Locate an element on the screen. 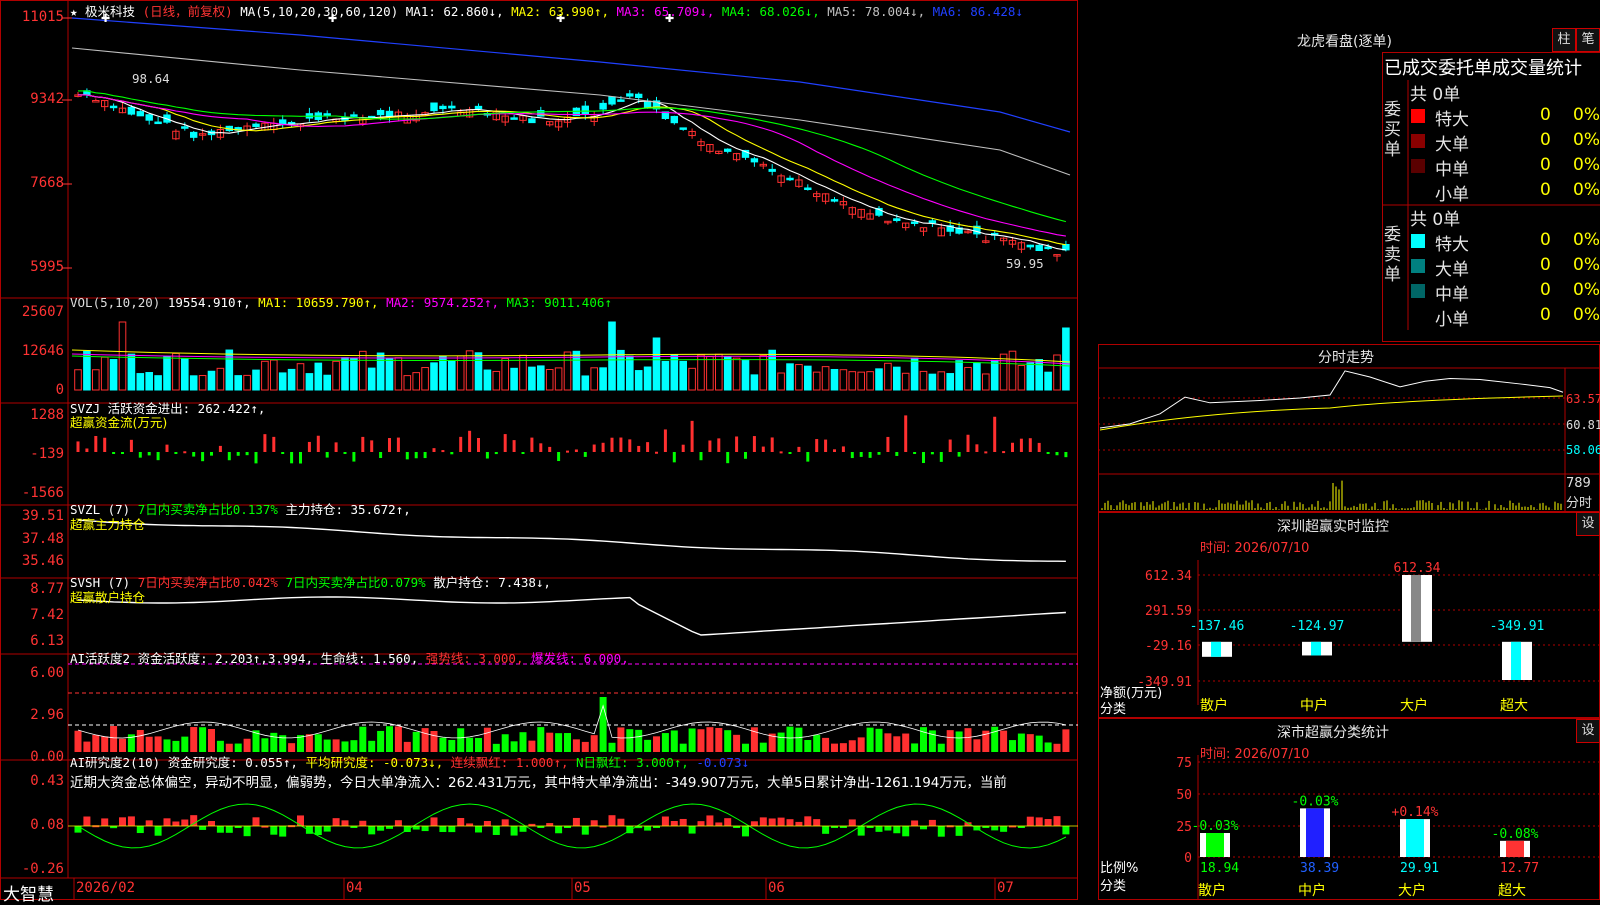 This screenshot has width=1600, height=905. sz-monitor-time: 时间: 2026/07/10 is located at coordinates (1255, 548).